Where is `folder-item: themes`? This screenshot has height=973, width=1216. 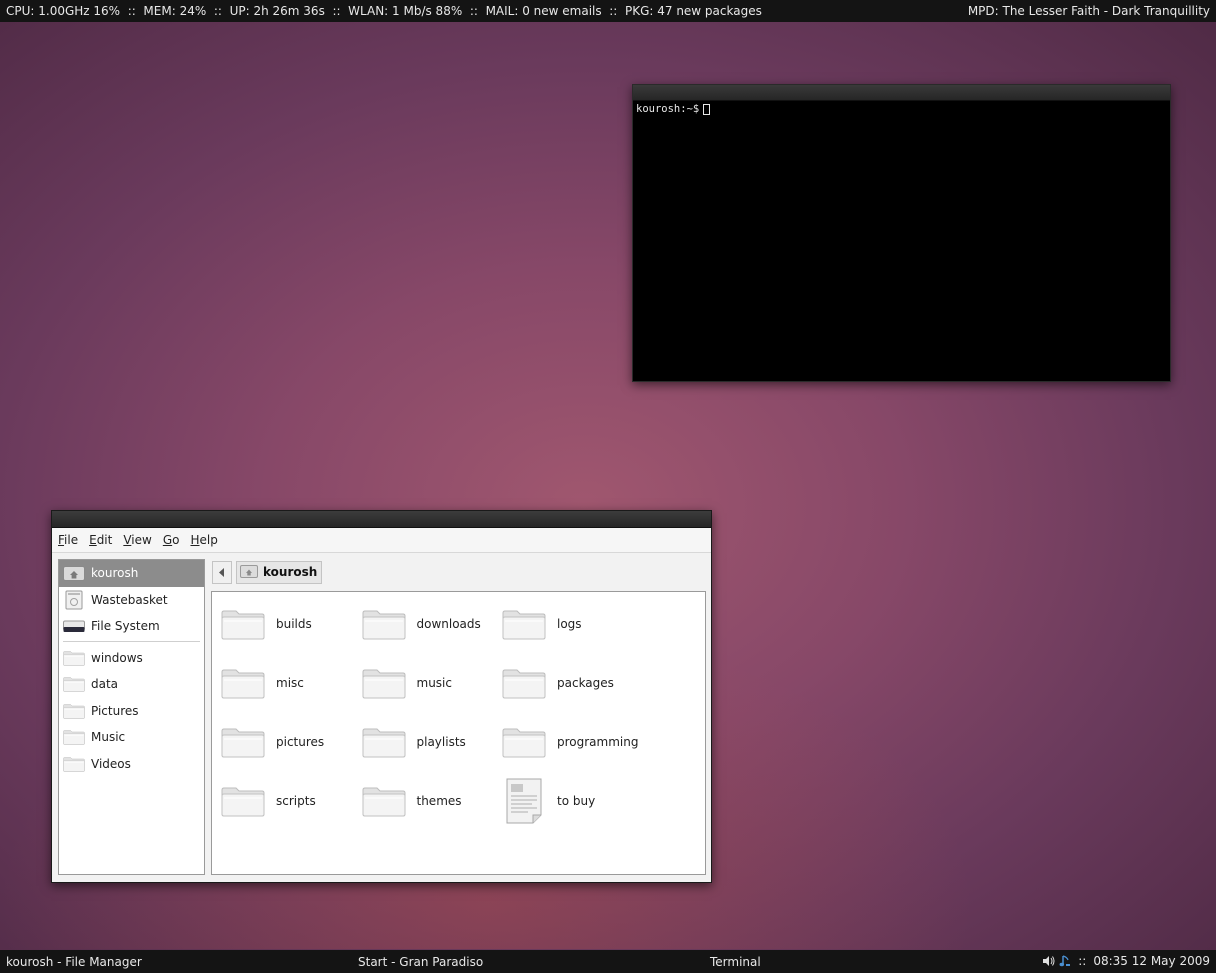 folder-item: themes is located at coordinates (431, 801).